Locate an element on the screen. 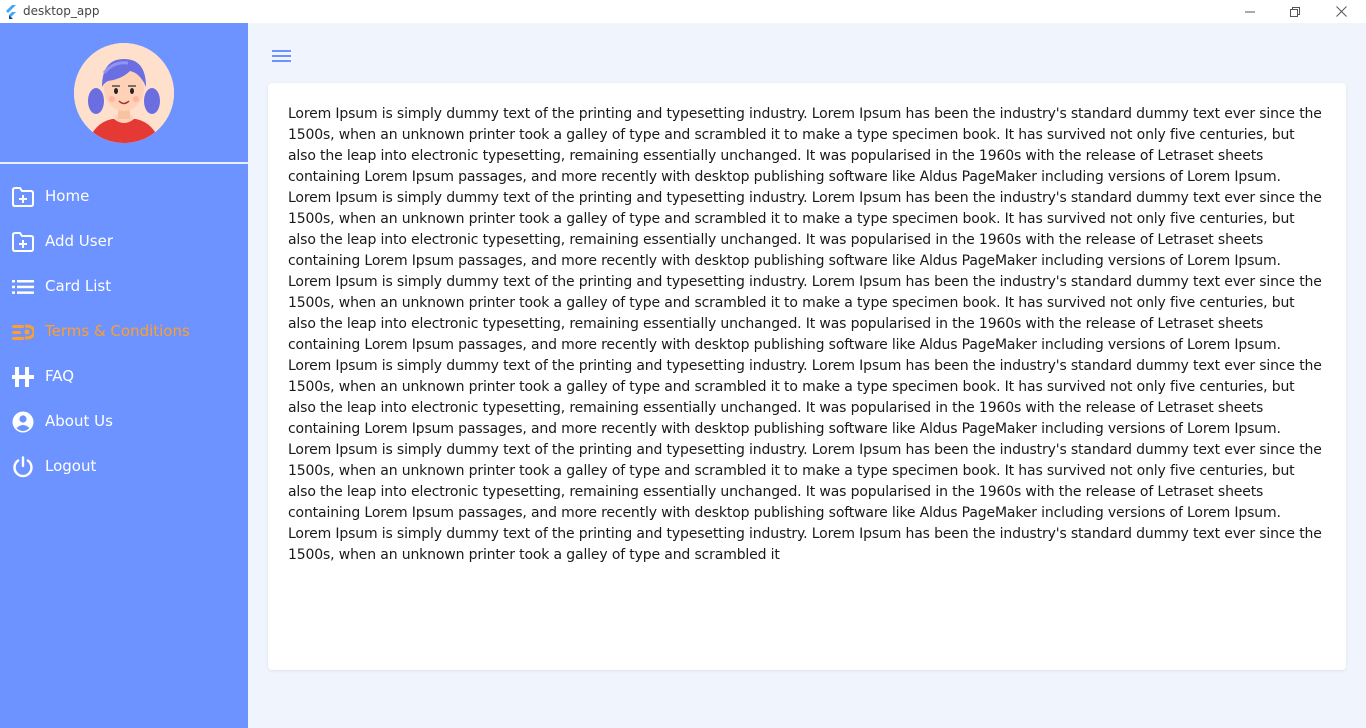 Image resolution: width=1366 pixels, height=728 pixels. account-circle-icon is located at coordinates (22, 421).